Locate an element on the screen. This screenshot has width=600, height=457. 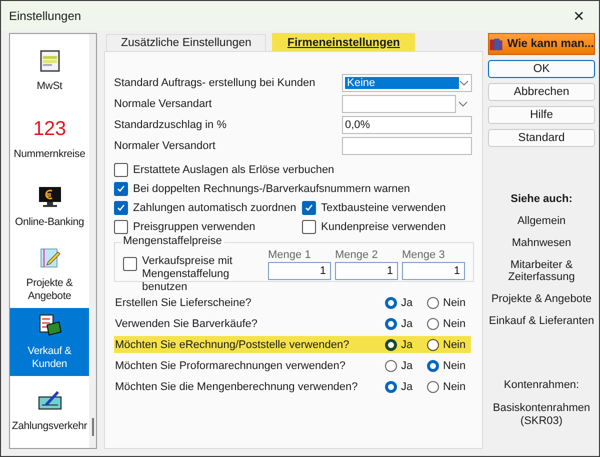
sidebar-item: MwSt is located at coordinates (49, 70).